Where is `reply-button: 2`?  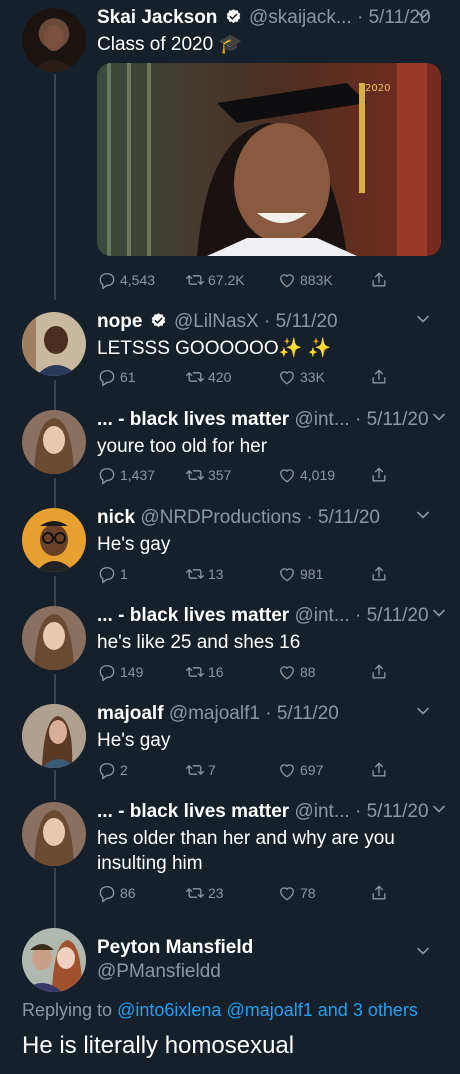 reply-button: 2 is located at coordinates (112, 769).